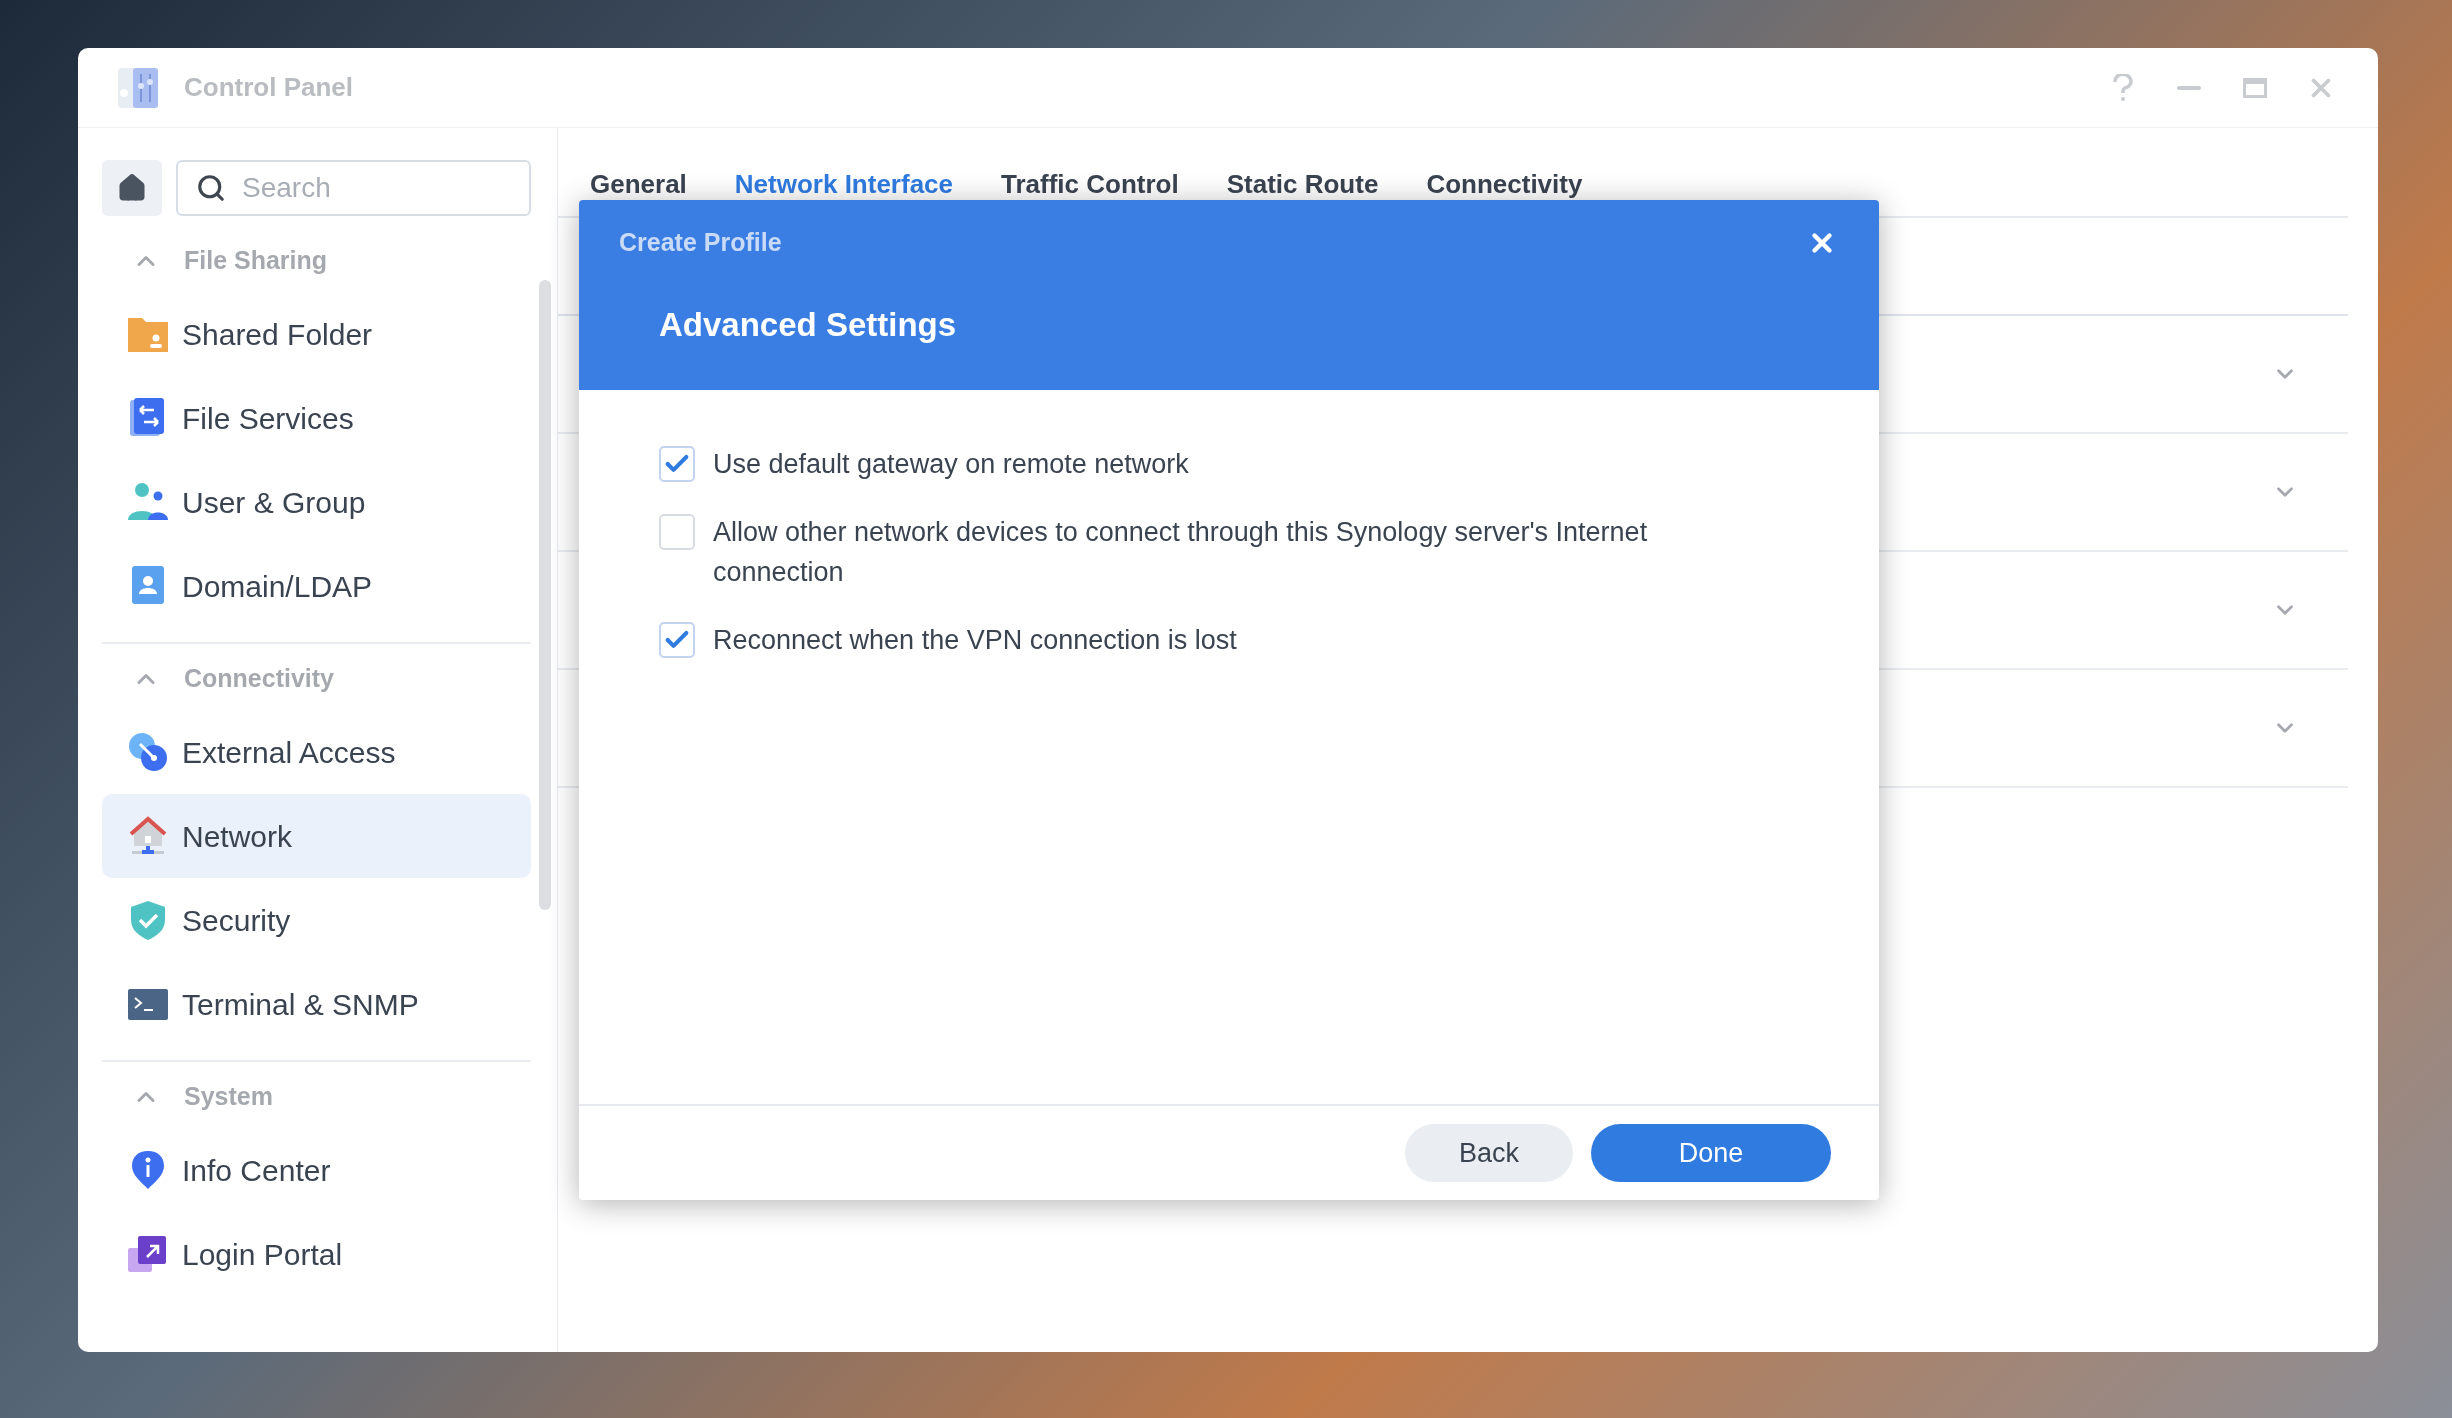 The width and height of the screenshot is (2452, 1418). What do you see at coordinates (316, 502) in the screenshot?
I see `sidebar-item: User & Group` at bounding box center [316, 502].